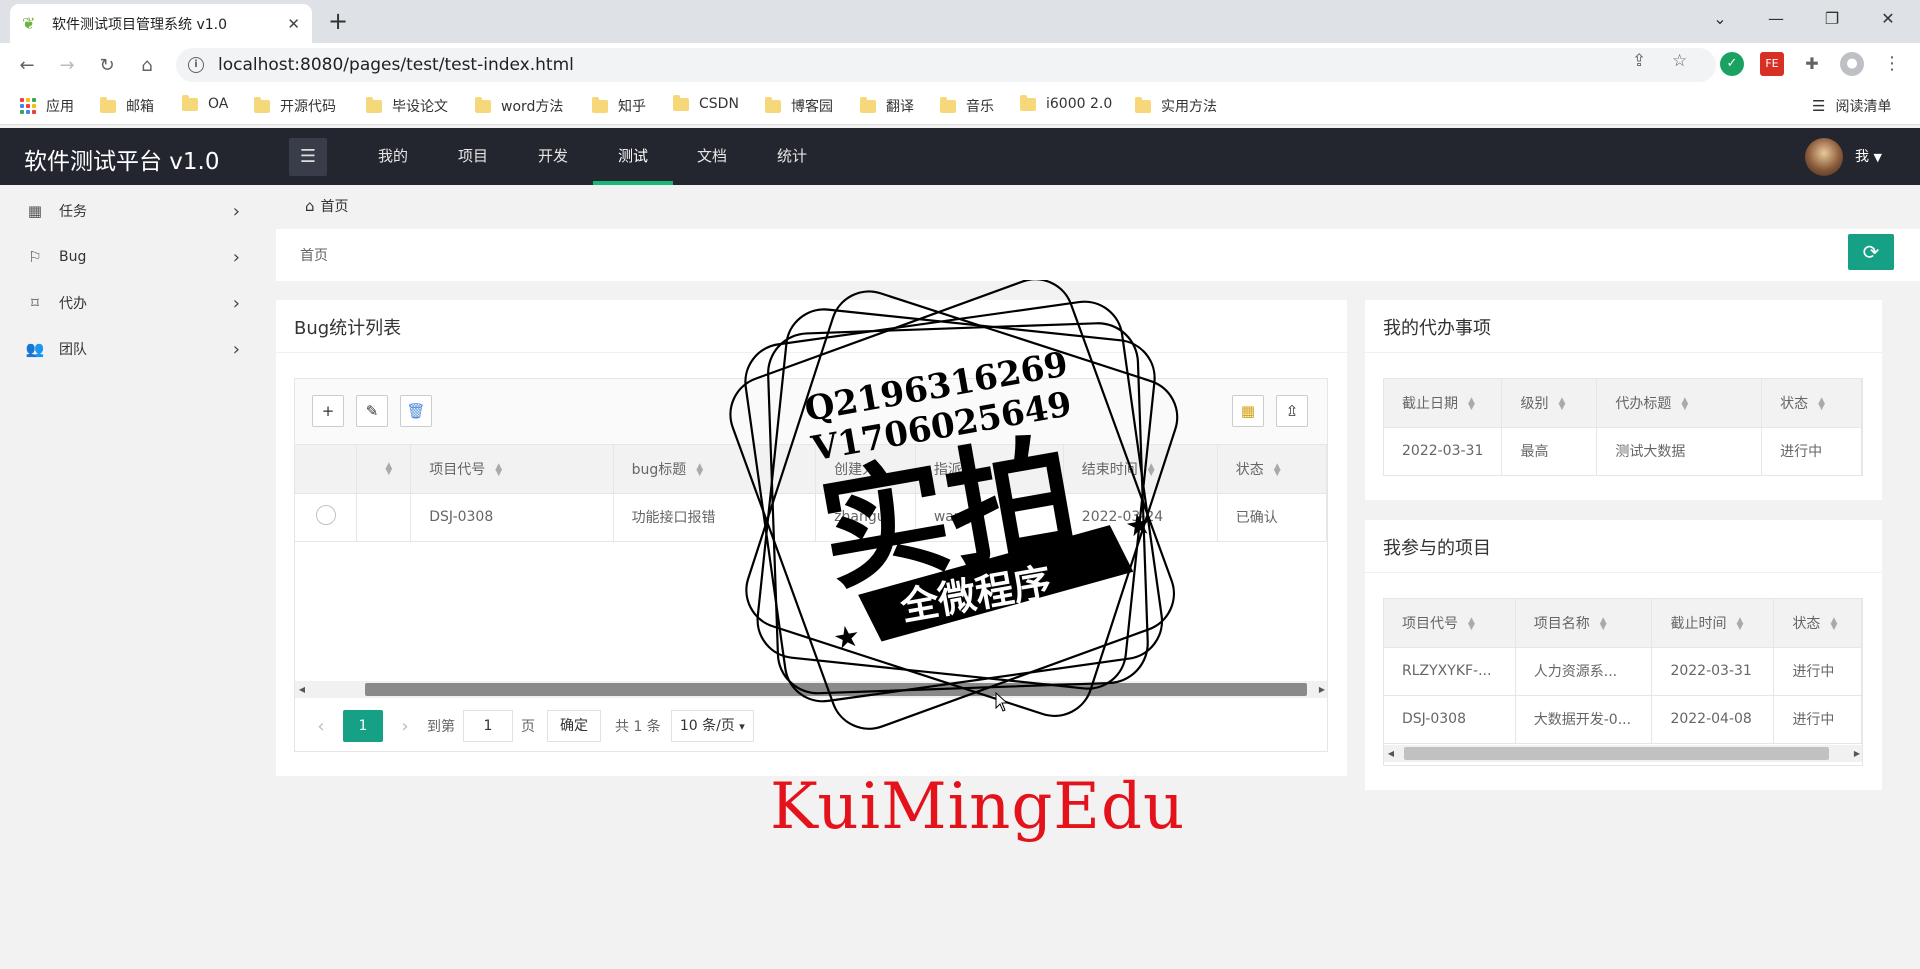 This screenshot has height=969, width=1920. Describe the element at coordinates (1851, 106) in the screenshot. I see `reading-list: ☰ 阅读清单` at that location.